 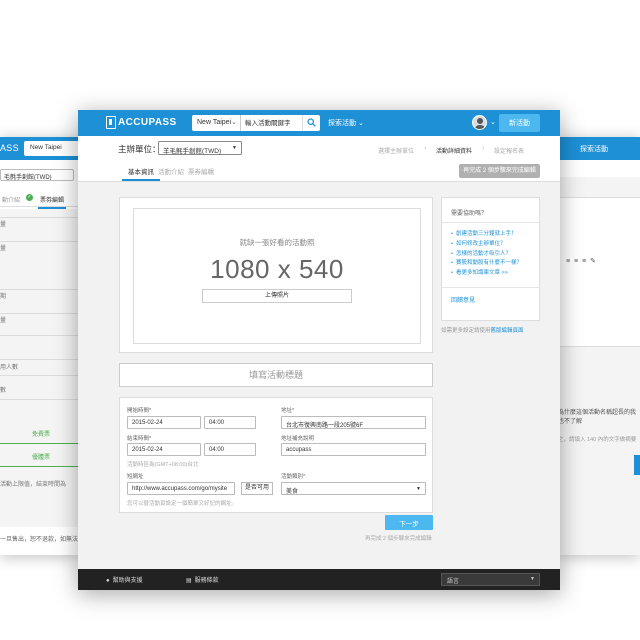 What do you see at coordinates (486, 274) in the screenshot?
I see `help-link: 看更多知識庫文章 >>` at bounding box center [486, 274].